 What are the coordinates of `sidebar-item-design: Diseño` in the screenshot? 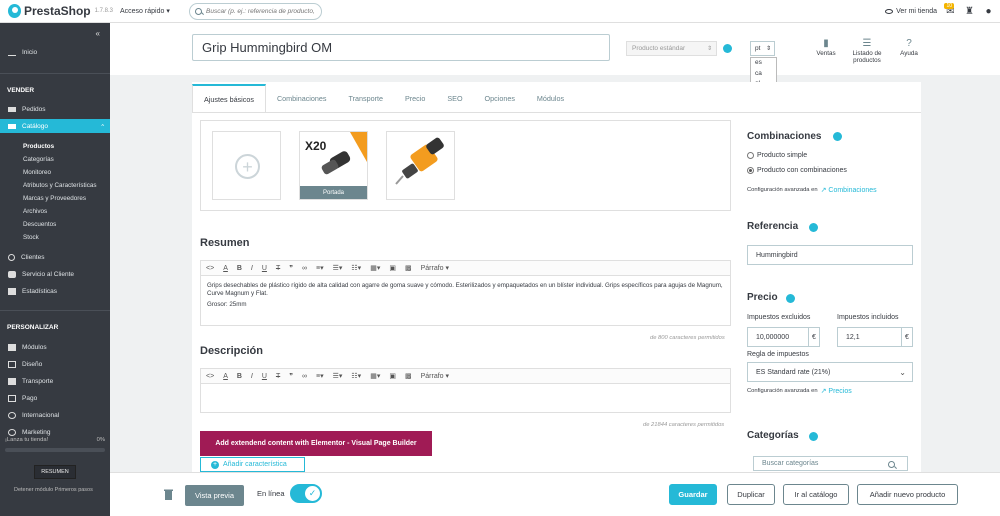 It's located at (25, 364).